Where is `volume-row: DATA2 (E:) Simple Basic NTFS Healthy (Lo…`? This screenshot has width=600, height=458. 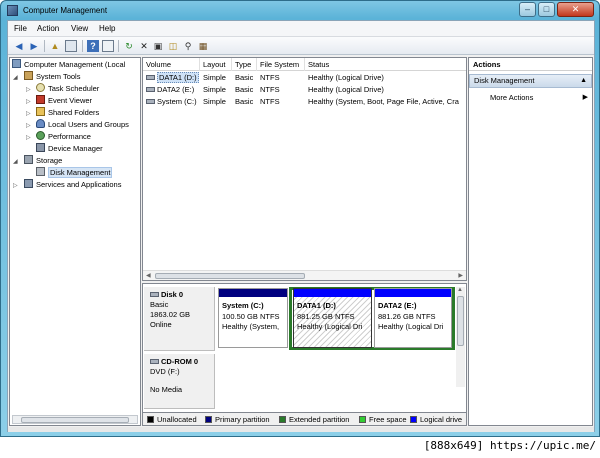 volume-row: DATA2 (E:) Simple Basic NTFS Healthy (Lo… is located at coordinates (304, 89).